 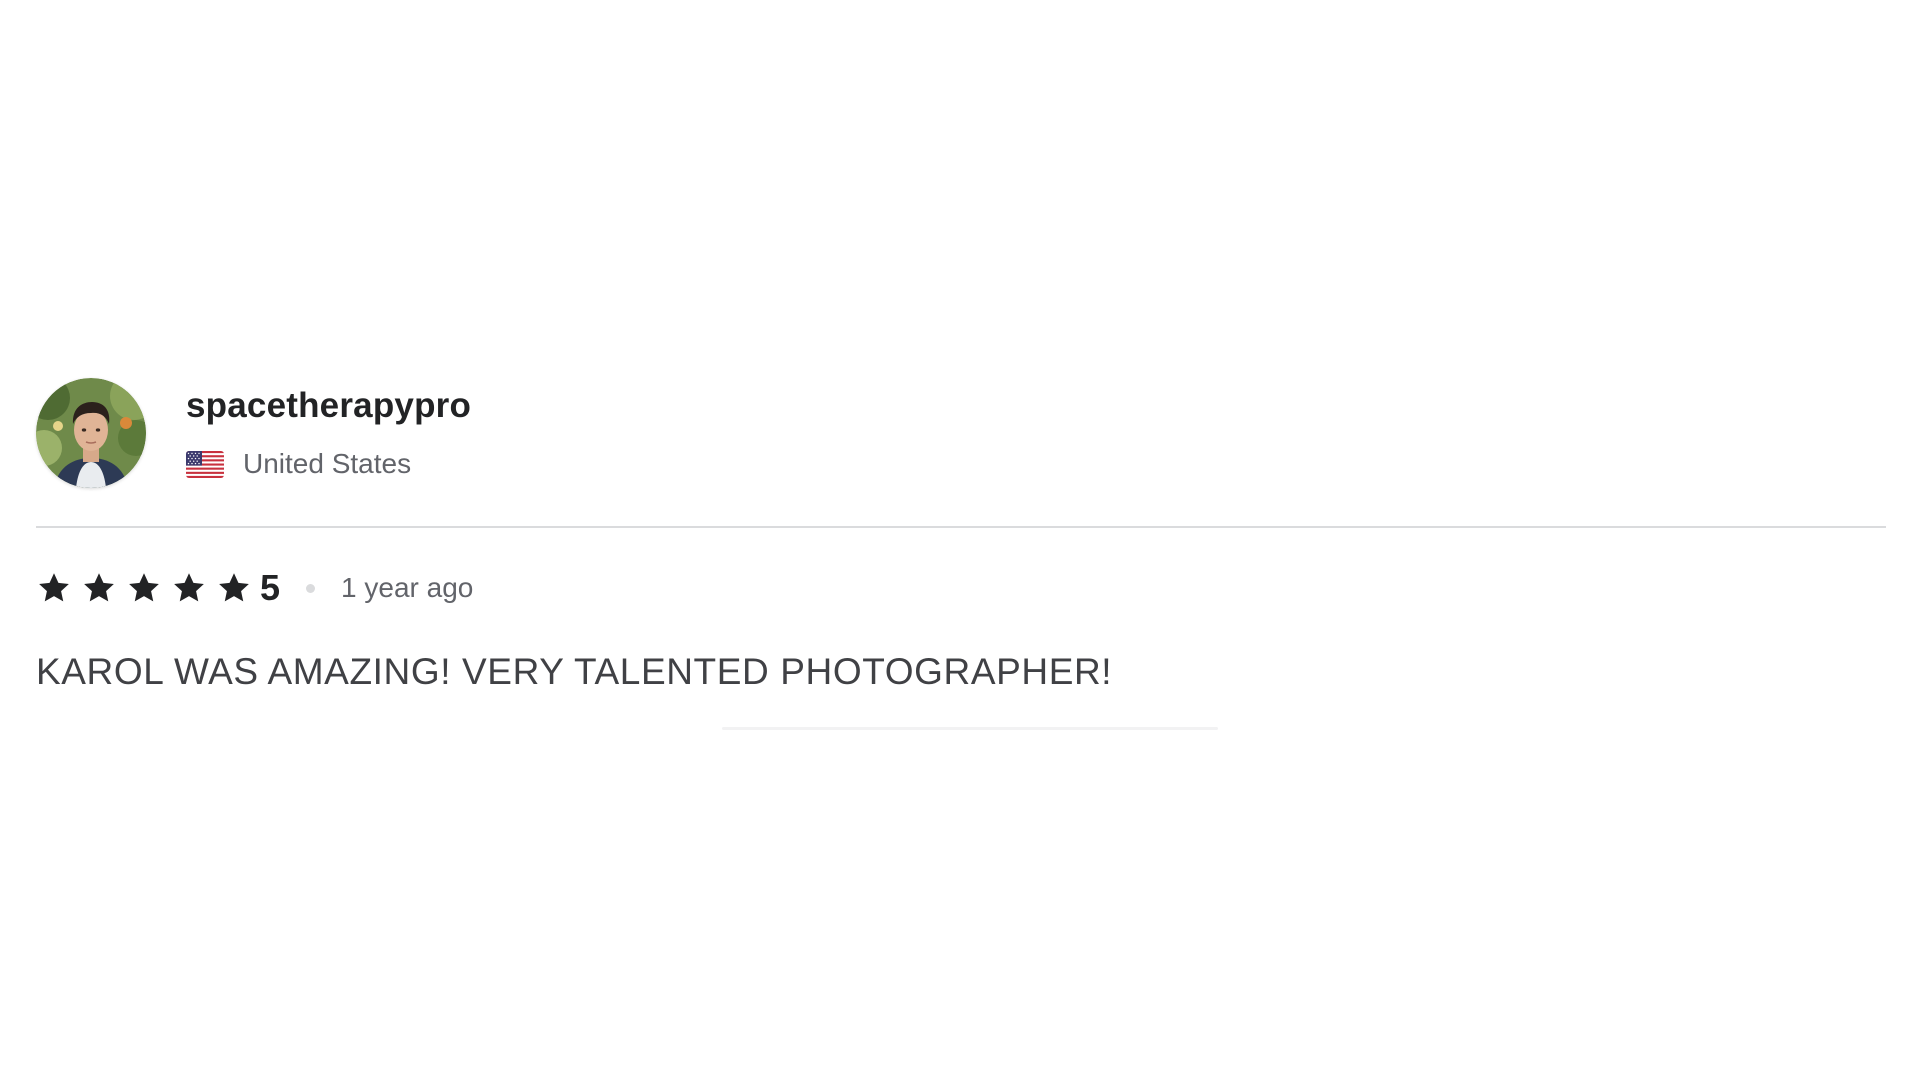 What do you see at coordinates (270, 587) in the screenshot?
I see `rating-value: 5` at bounding box center [270, 587].